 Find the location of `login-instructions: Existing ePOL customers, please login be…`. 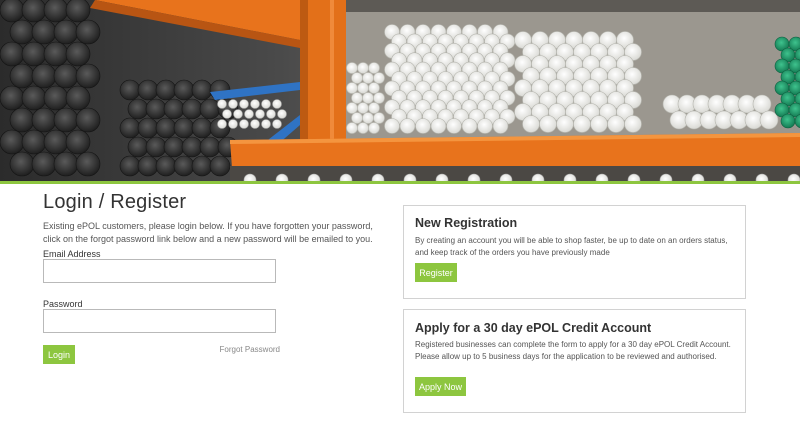

login-instructions: Existing ePOL customers, please login be… is located at coordinates (208, 232).